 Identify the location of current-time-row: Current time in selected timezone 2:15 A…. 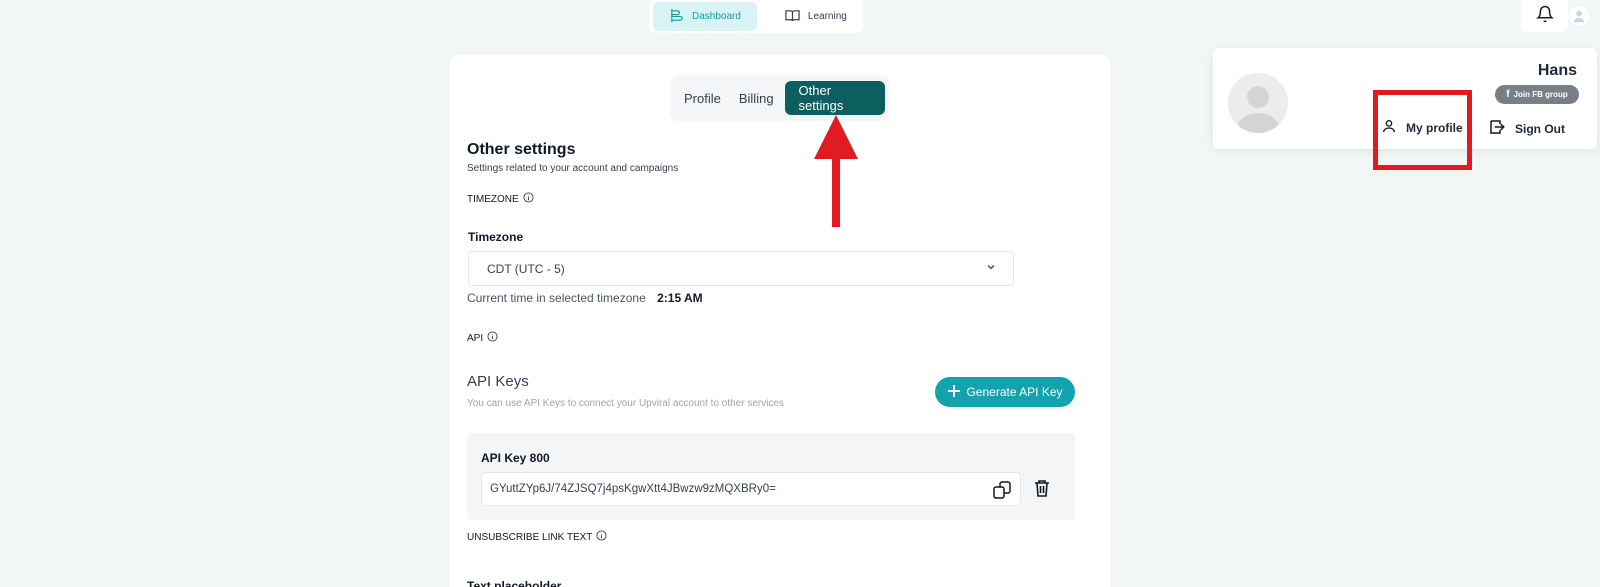
(585, 298).